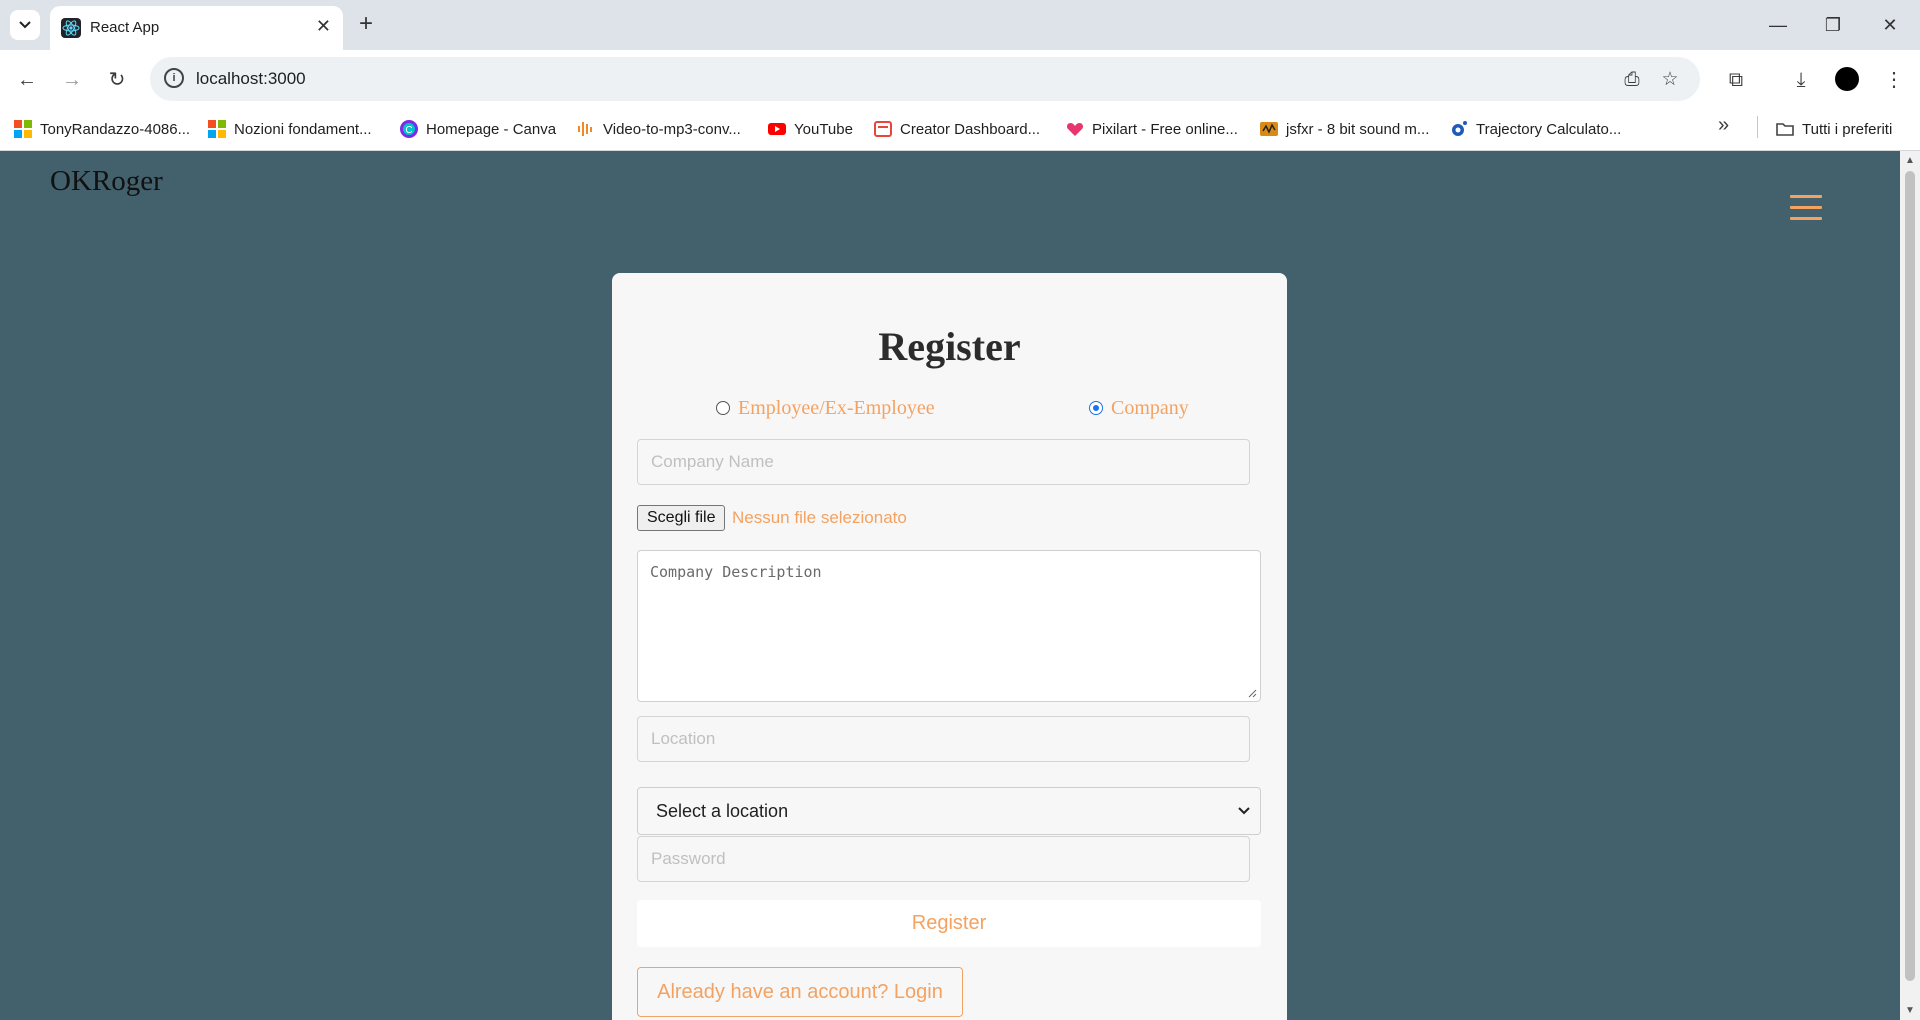  Describe the element at coordinates (1833, 25) in the screenshot. I see `restore-icon: ❐` at that location.